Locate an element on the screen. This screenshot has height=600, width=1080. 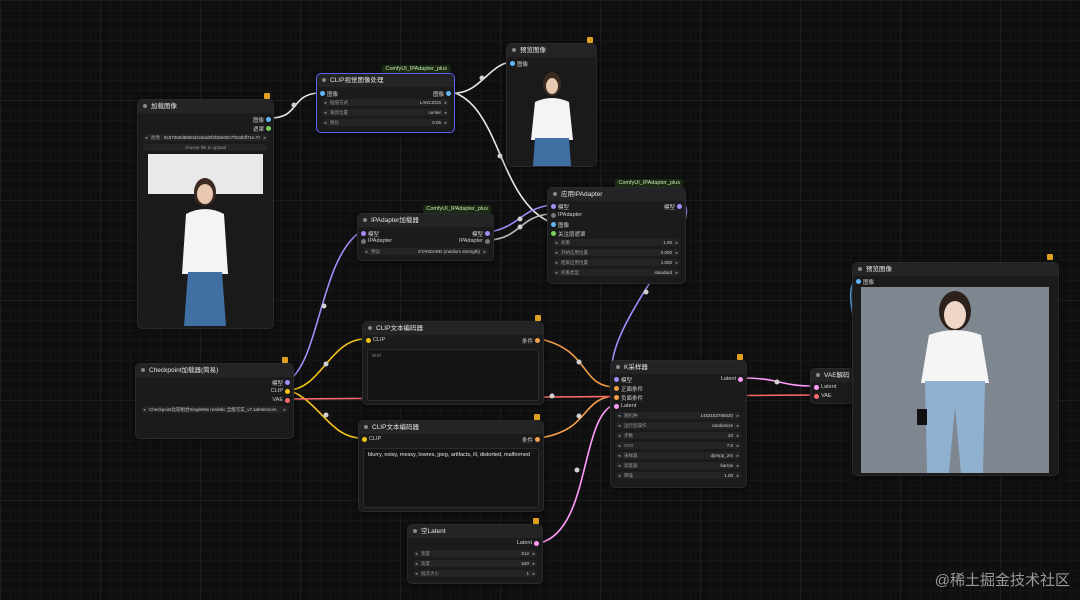
empty-latent-node: 空Latent Latent ◂ 宽度 512 ▸ ◂ 高度 640 ▸ ◂ 批次大小 1 ▸ is located at coordinates (475, 551).